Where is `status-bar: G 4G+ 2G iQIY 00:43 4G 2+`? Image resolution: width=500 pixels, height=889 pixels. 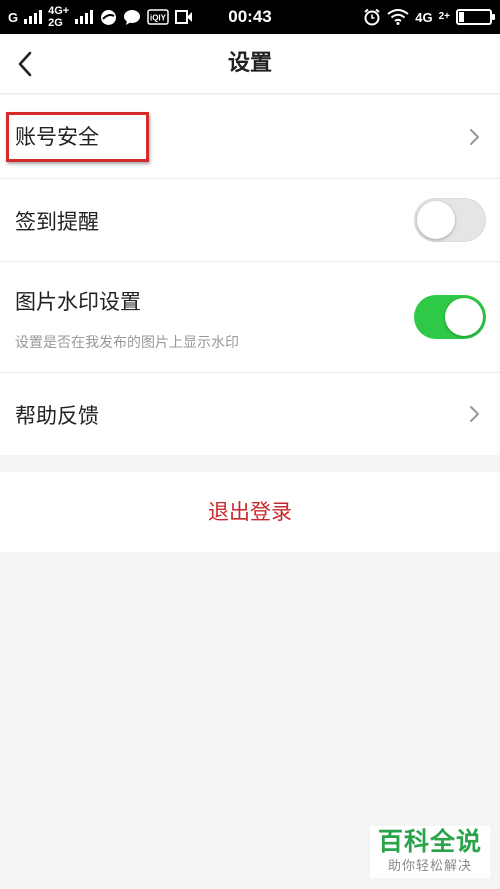 status-bar: G 4G+ 2G iQIY 00:43 4G 2+ is located at coordinates (250, 17).